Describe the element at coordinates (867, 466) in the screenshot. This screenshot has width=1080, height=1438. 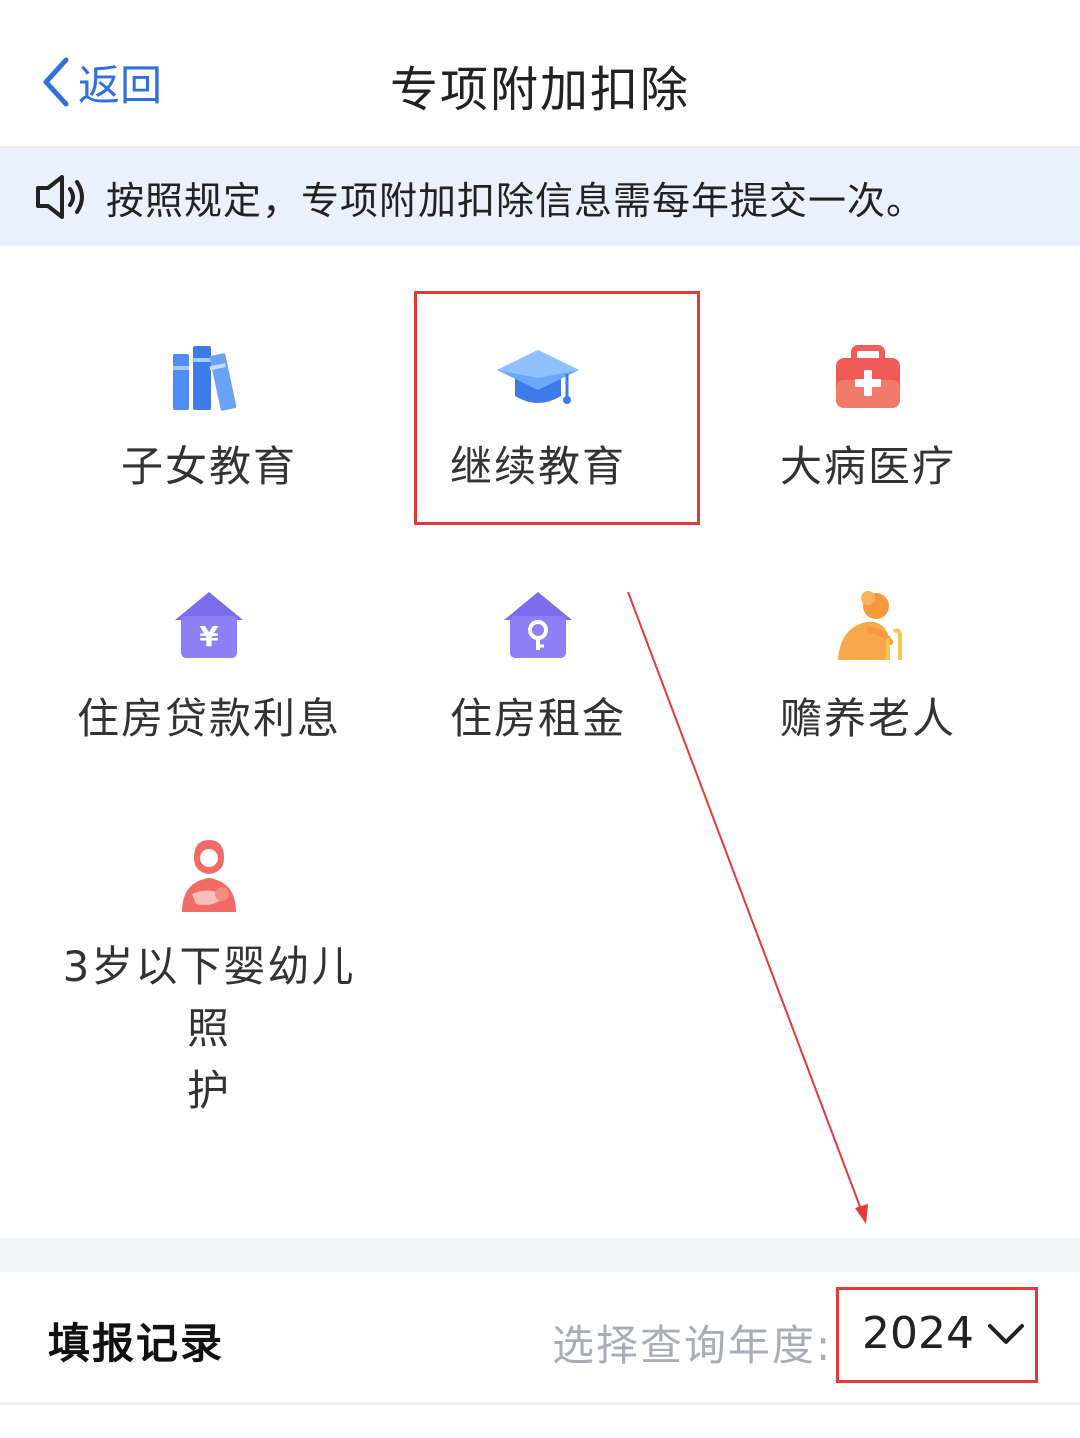
I see `category-label: 大病医疗` at that location.